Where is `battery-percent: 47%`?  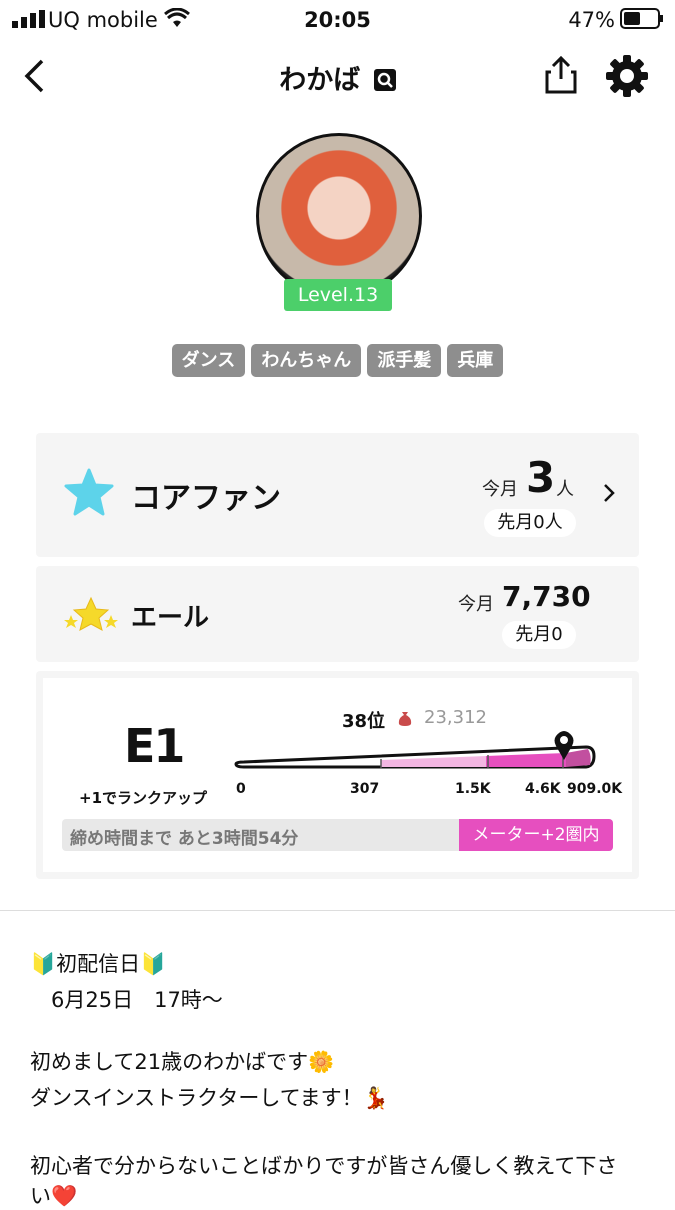
battery-percent: 47% is located at coordinates (591, 20).